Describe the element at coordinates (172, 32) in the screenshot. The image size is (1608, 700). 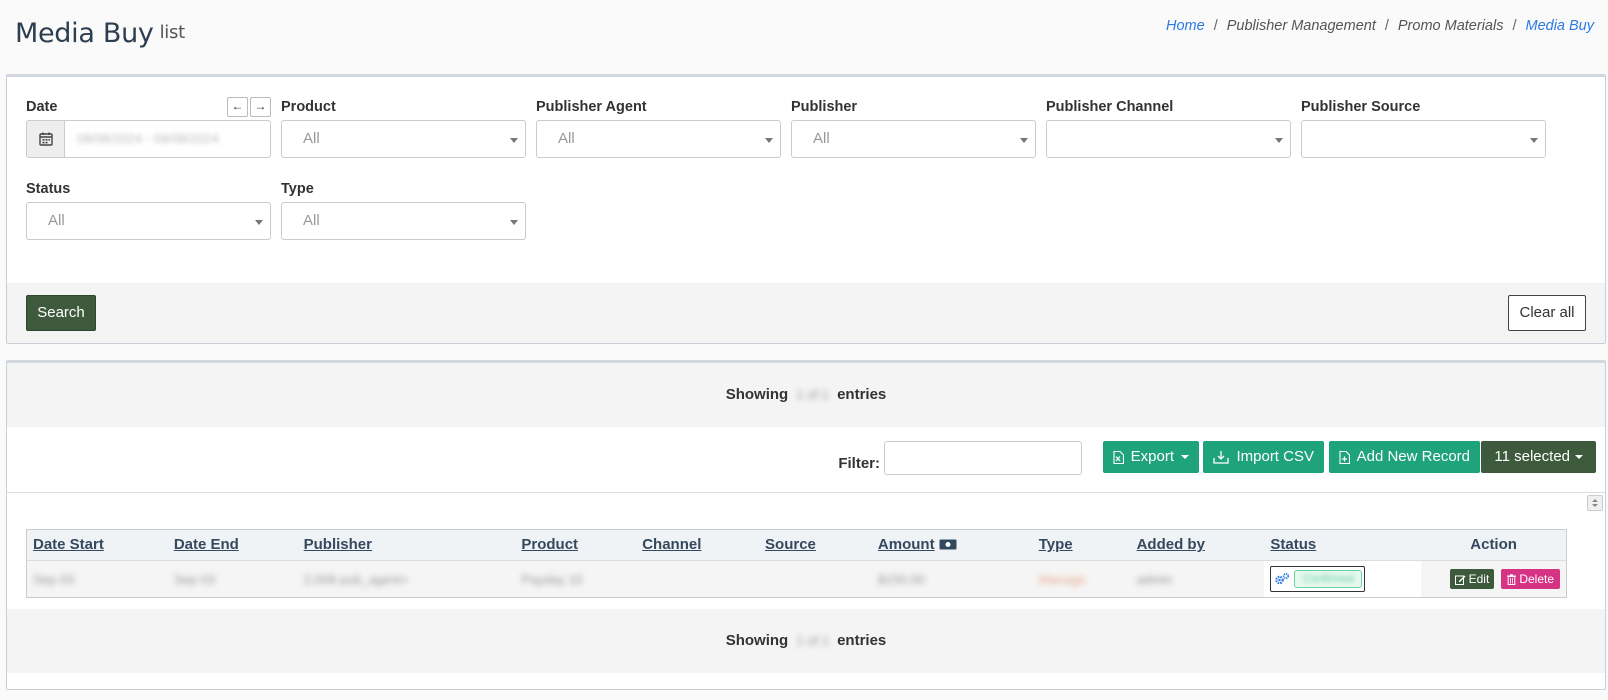
I see `page-subtitle: list` at that location.